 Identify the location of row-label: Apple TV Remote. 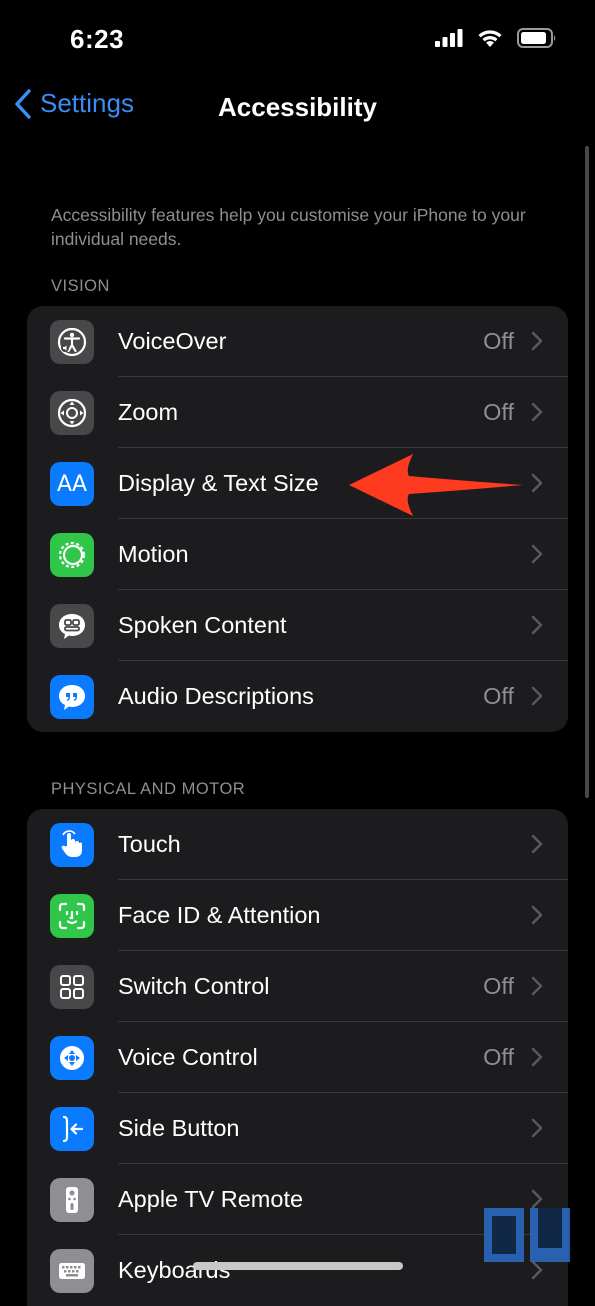
(211, 1199).